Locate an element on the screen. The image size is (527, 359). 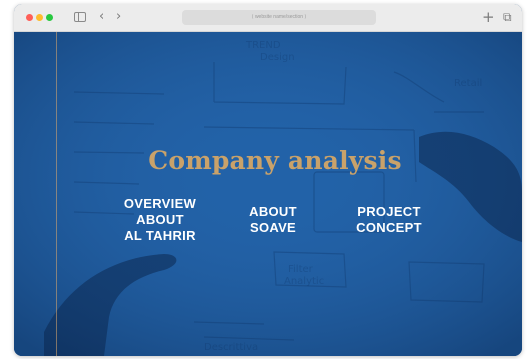
minimize-window-button is located at coordinates (39, 17).